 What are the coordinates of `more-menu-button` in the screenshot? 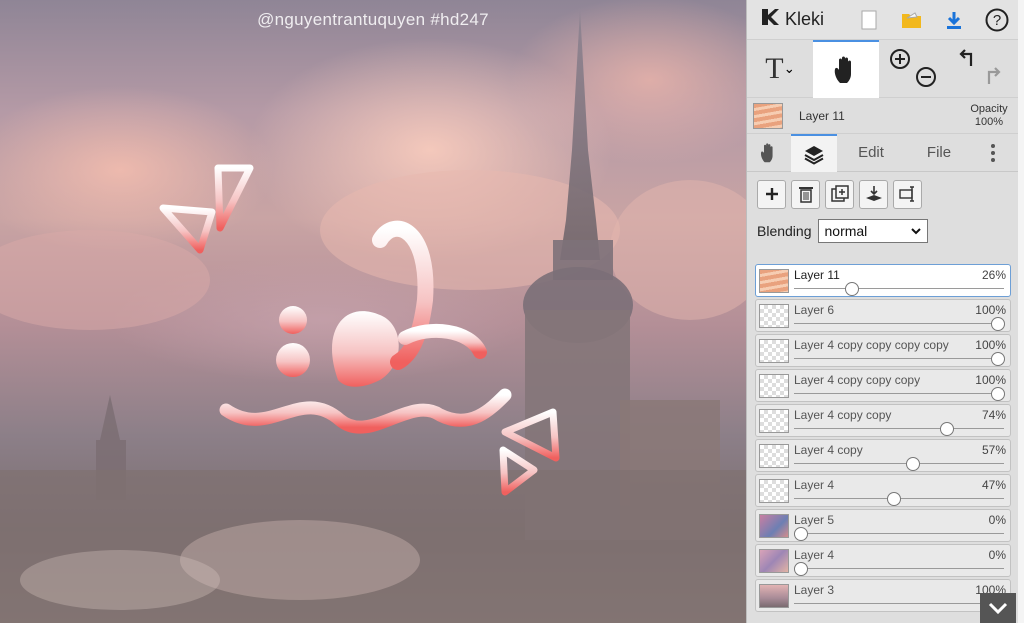 It's located at (993, 153).